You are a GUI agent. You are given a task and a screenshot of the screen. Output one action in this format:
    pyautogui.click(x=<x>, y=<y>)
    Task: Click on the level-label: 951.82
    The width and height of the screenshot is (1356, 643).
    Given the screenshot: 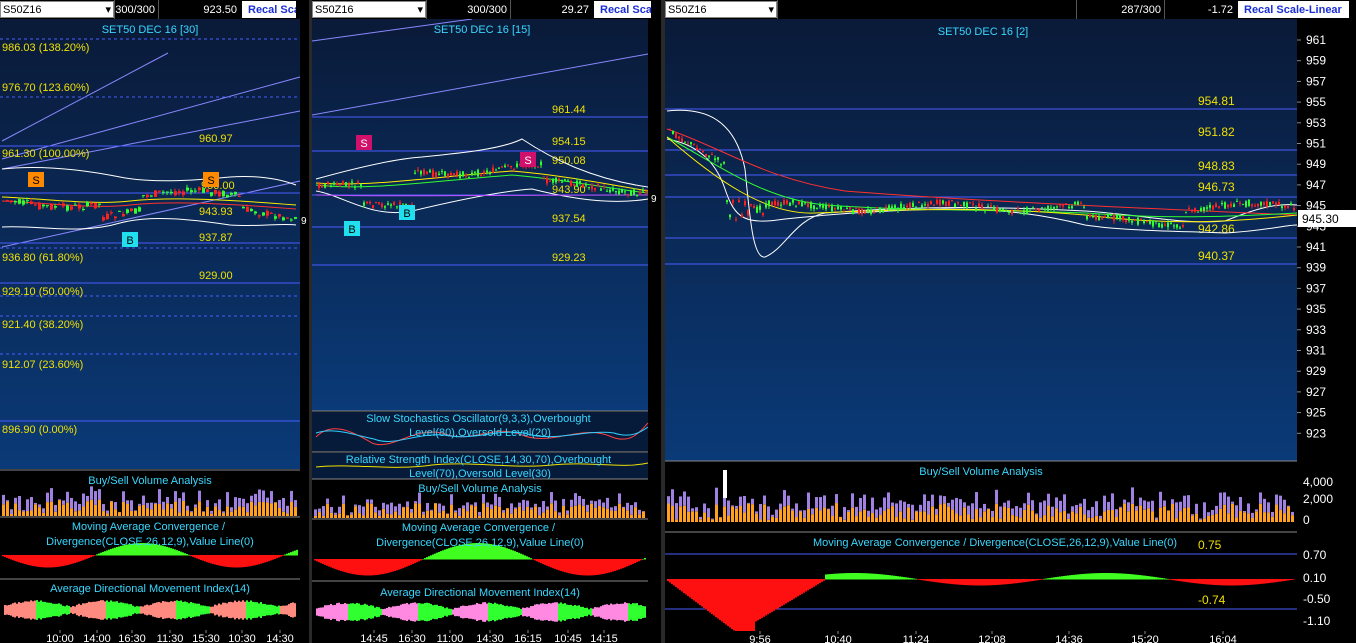 What is the action you would take?
    pyautogui.click(x=1216, y=132)
    